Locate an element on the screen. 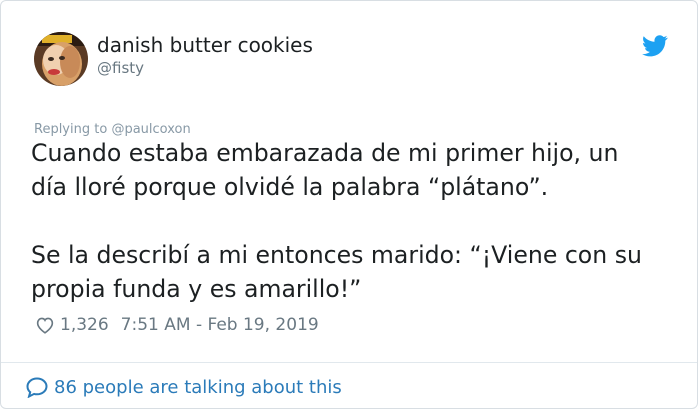 This screenshot has width=700, height=411. tweet-meta: 1,326 7:51 AM - Feb 19, 2019 is located at coordinates (177, 325).